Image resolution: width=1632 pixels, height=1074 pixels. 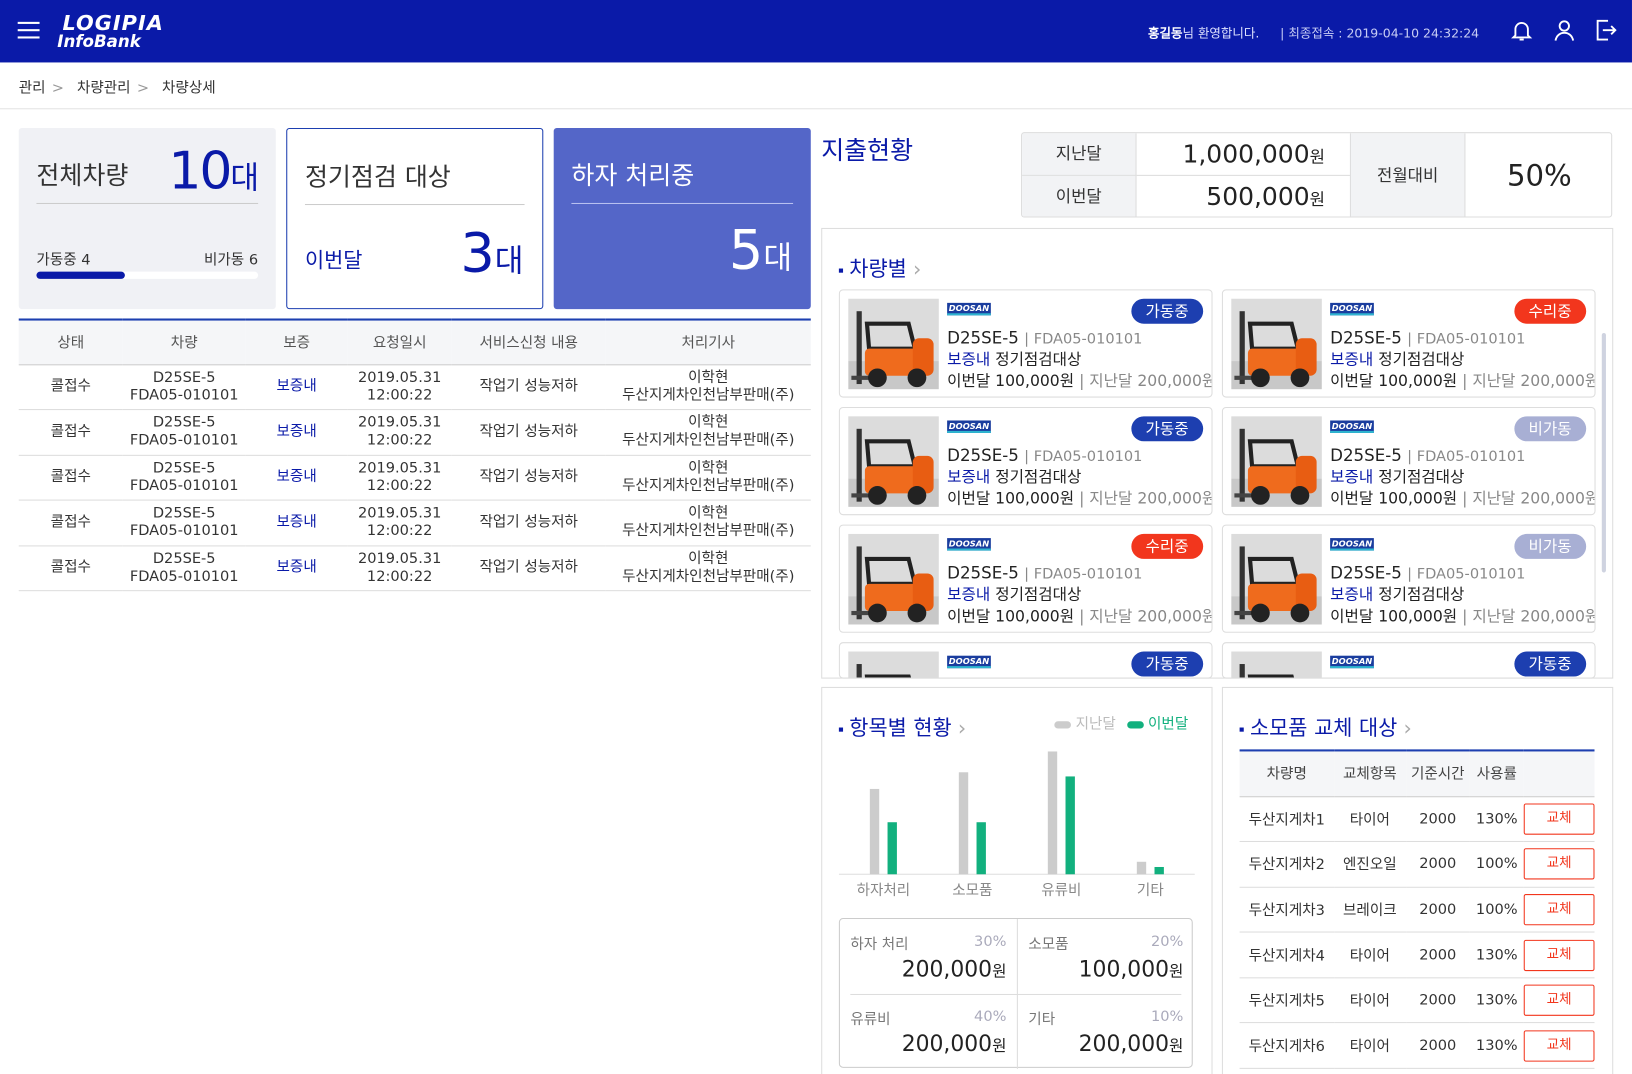 What do you see at coordinates (1369, 773) in the screenshot?
I see `column-header: 교체항목` at bounding box center [1369, 773].